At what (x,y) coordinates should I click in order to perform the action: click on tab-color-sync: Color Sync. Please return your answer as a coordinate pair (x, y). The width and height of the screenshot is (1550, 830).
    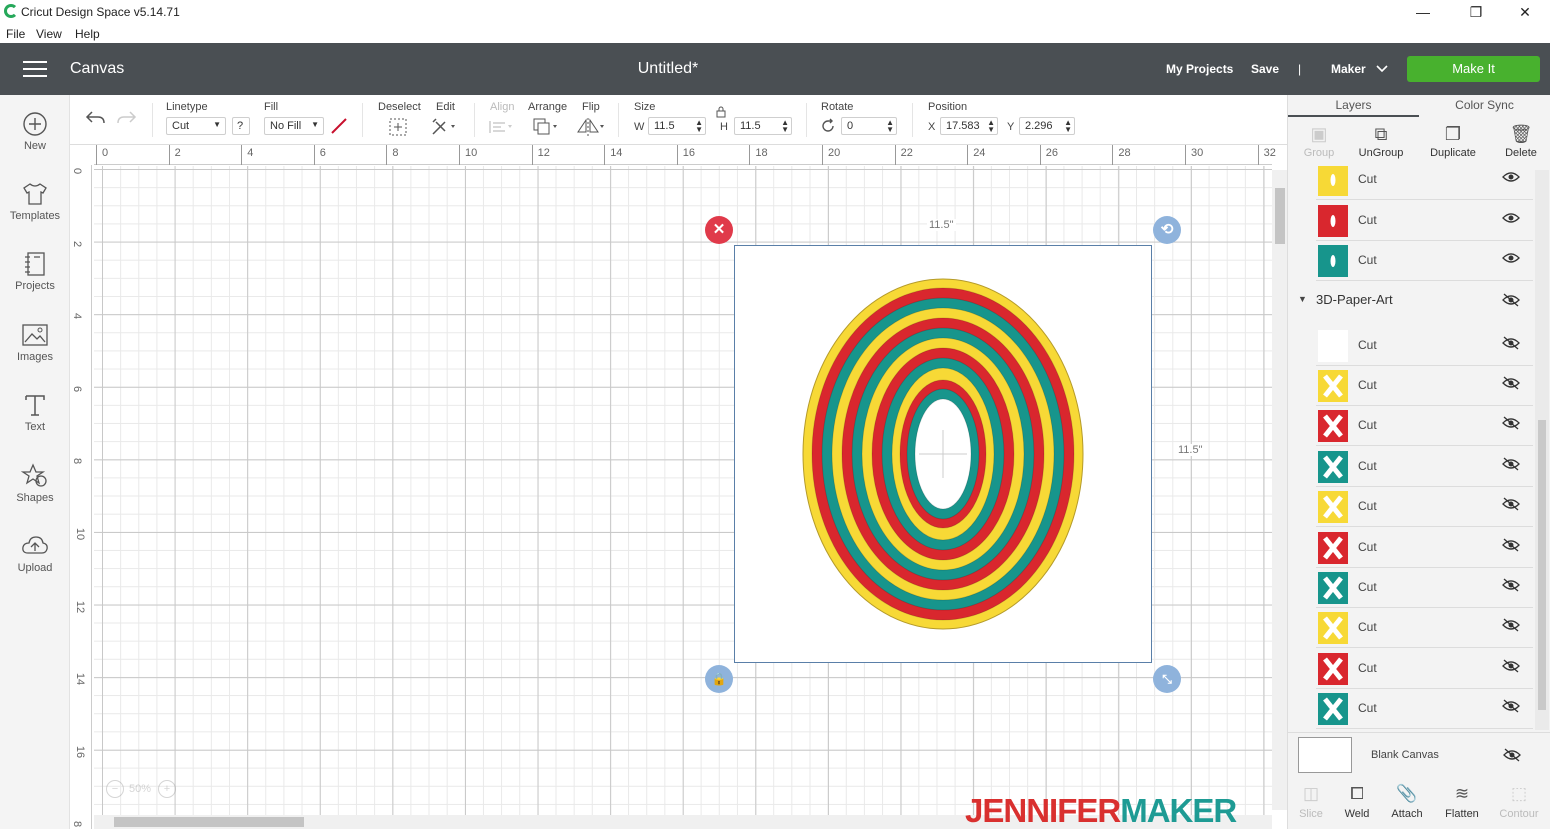
    Looking at the image, I should click on (1484, 106).